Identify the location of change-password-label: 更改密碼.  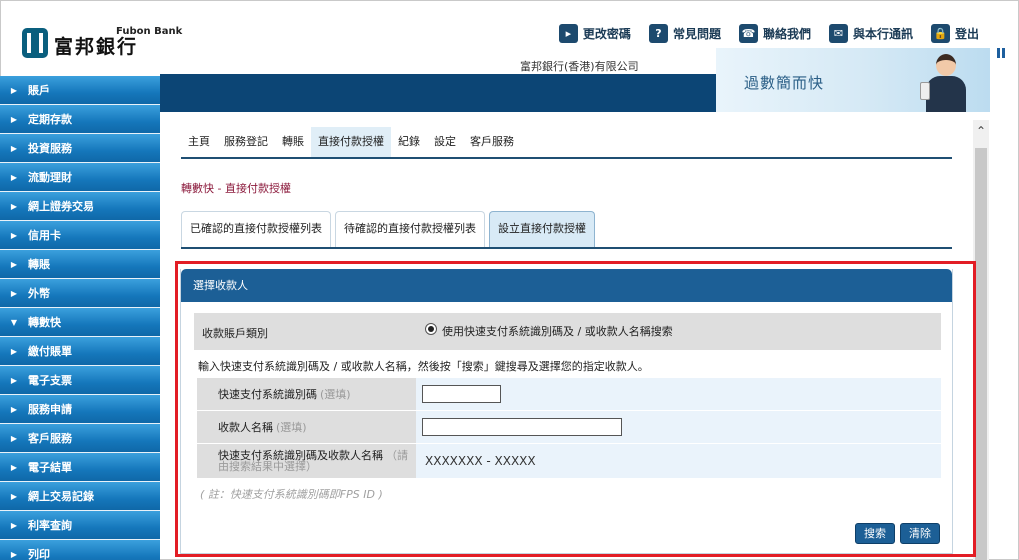
(606, 34).